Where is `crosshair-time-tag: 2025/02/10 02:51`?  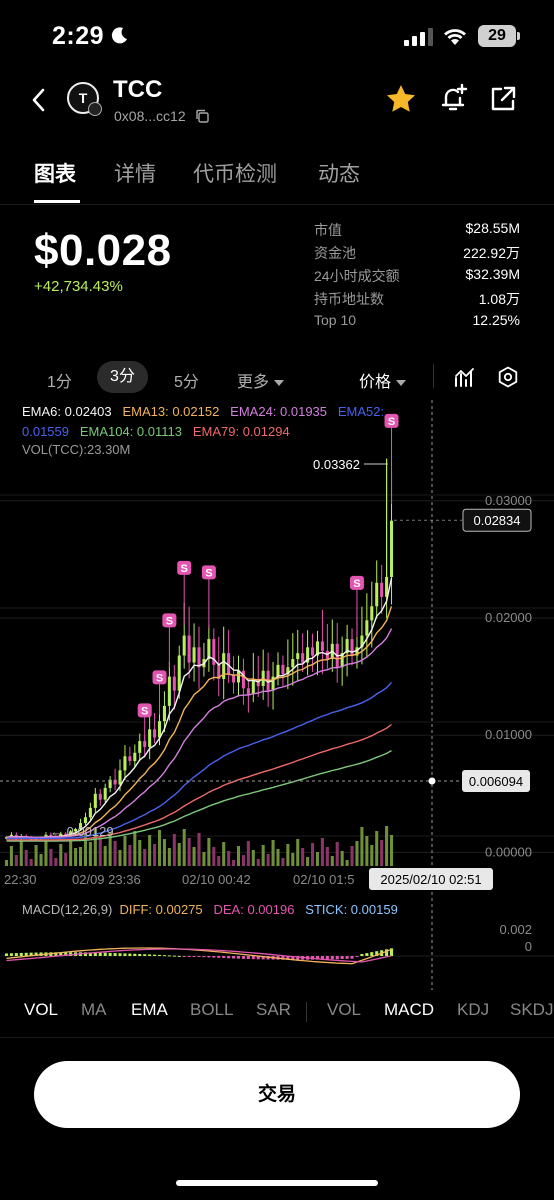
crosshair-time-tag: 2025/02/10 02:51 is located at coordinates (430, 879).